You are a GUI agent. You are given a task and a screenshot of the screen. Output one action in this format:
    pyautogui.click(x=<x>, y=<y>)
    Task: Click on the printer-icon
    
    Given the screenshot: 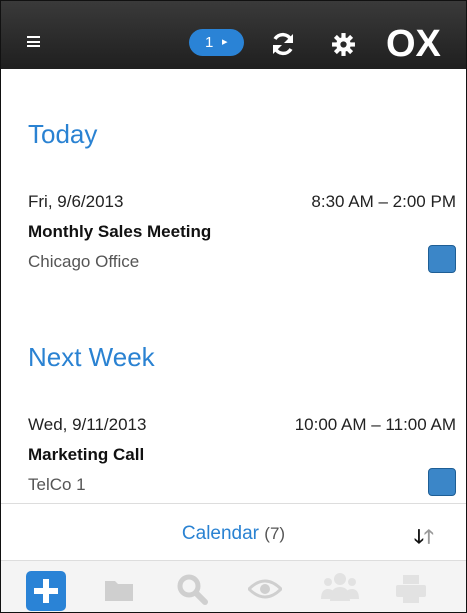 What is the action you would take?
    pyautogui.click(x=411, y=589)
    